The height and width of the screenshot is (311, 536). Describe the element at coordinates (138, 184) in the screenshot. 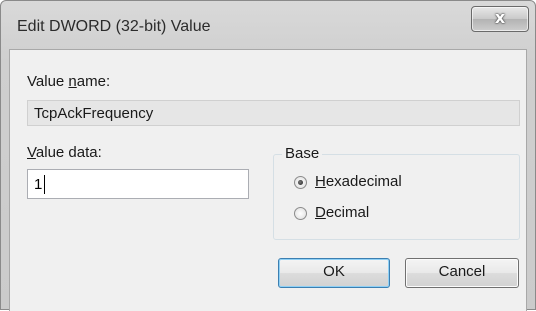

I see `value-data-input` at that location.